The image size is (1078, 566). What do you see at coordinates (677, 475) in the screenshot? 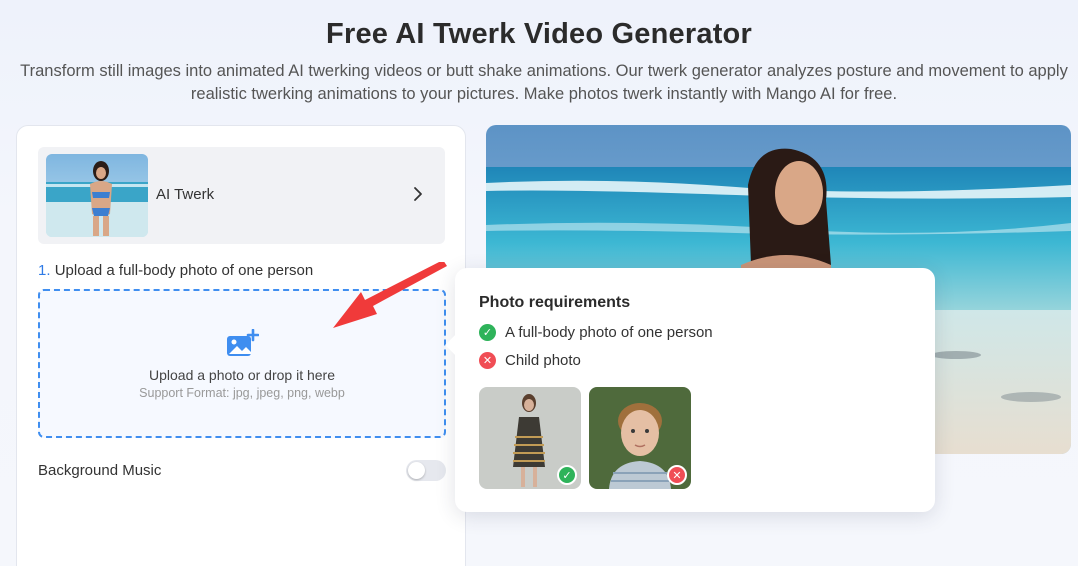
I see `cross-badge-icon: ✕` at bounding box center [677, 475].